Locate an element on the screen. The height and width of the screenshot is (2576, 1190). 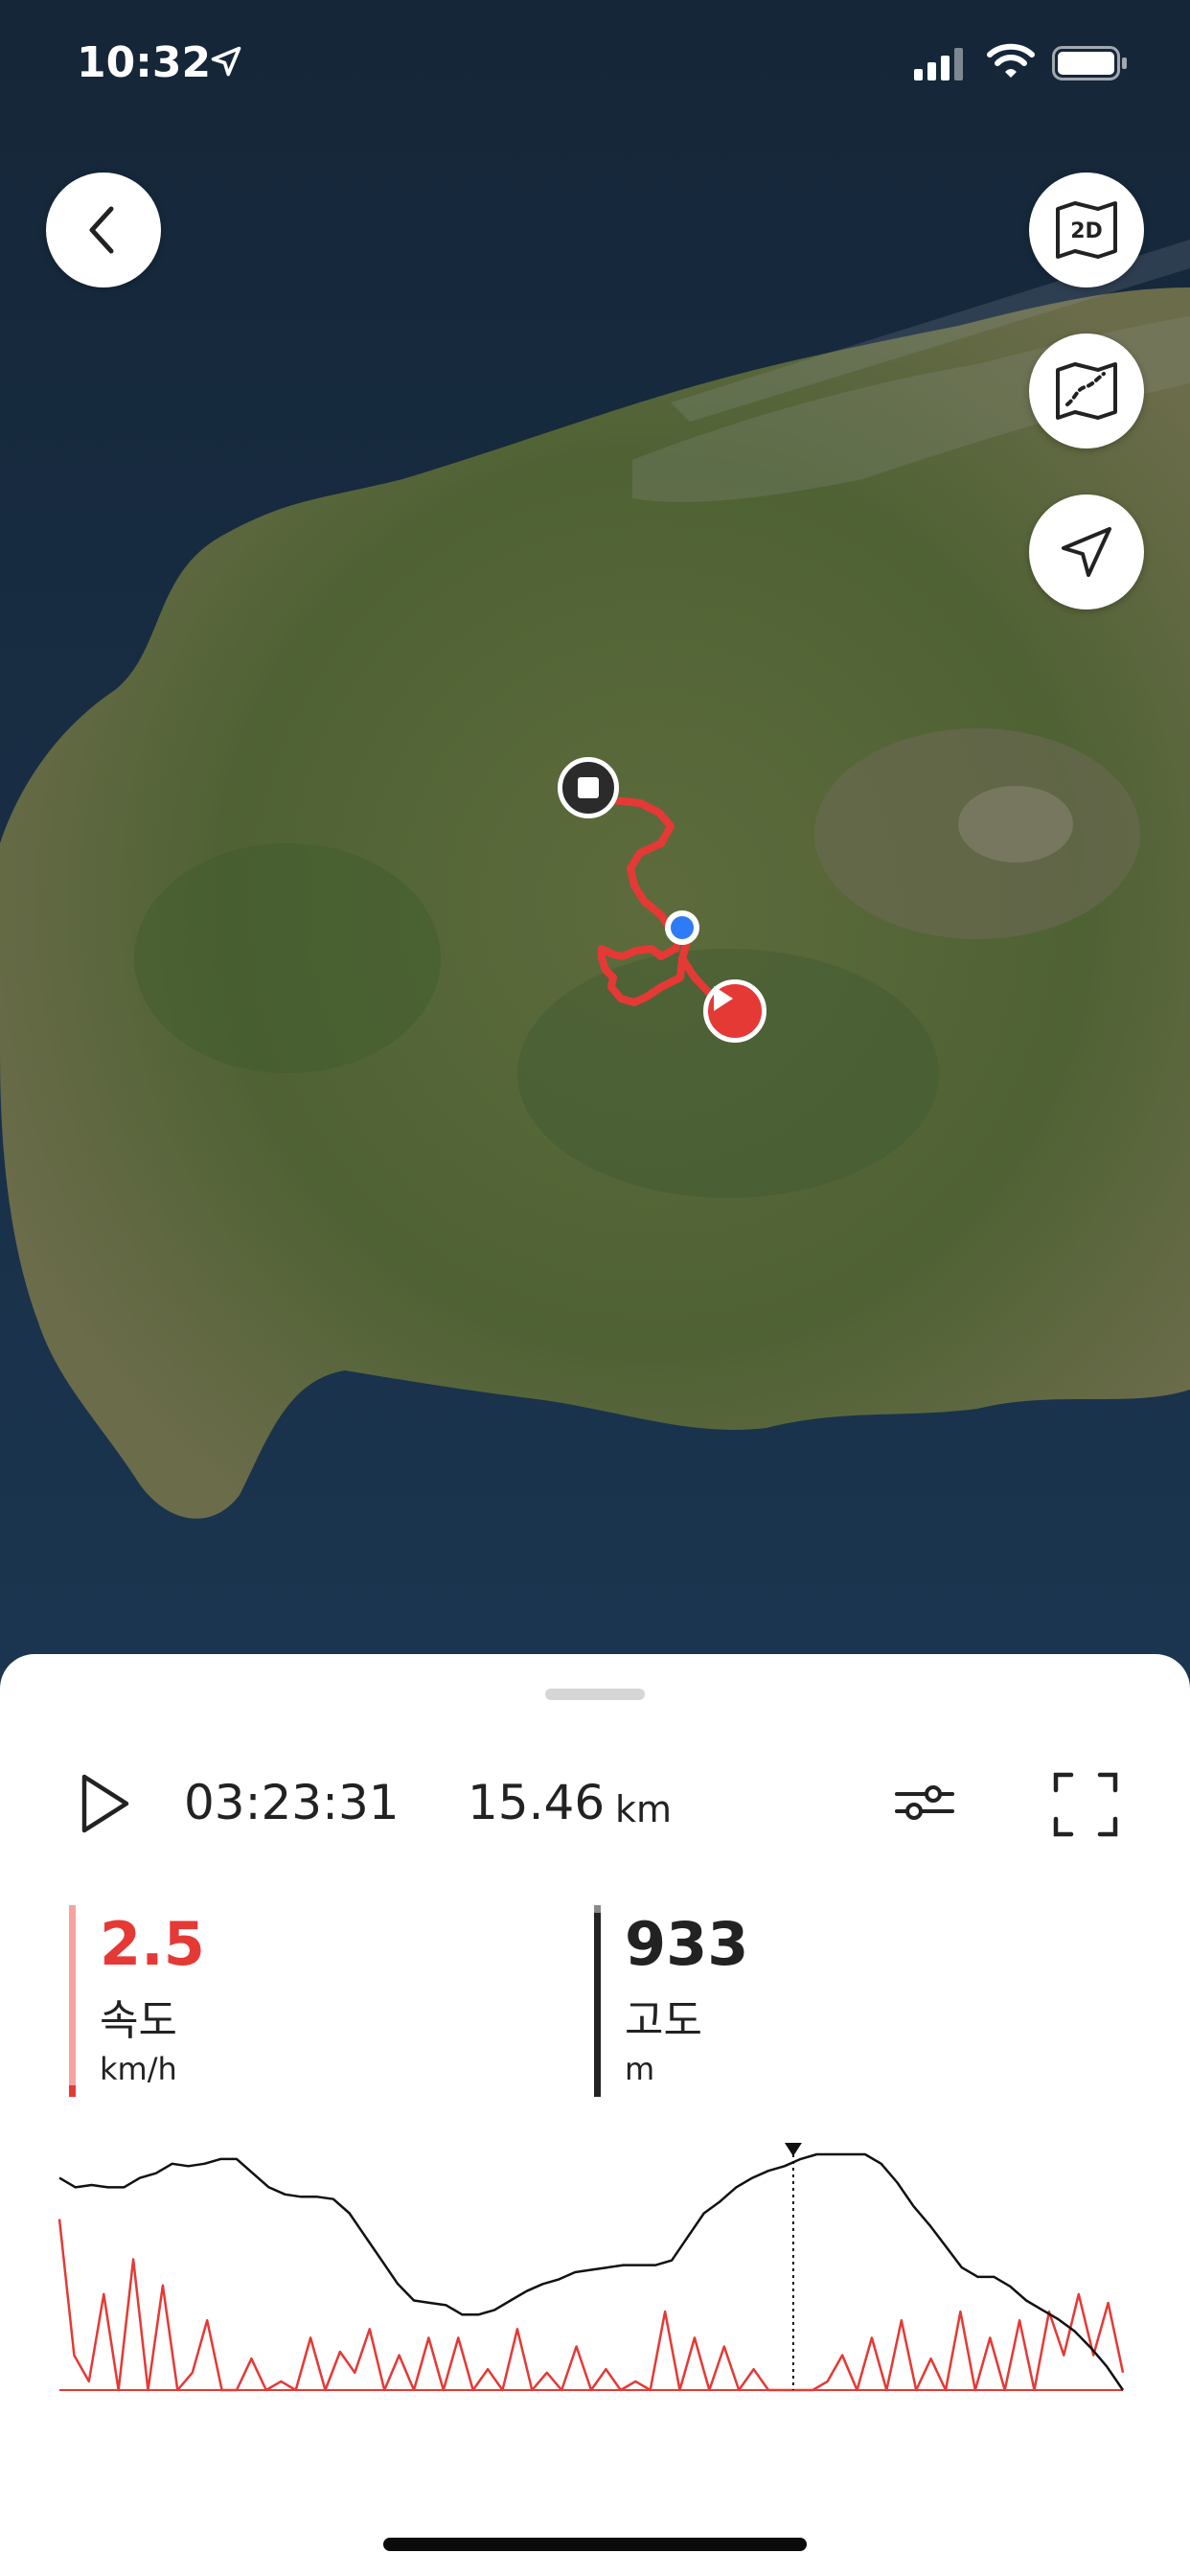
stop-marker-icon is located at coordinates (589, 787).